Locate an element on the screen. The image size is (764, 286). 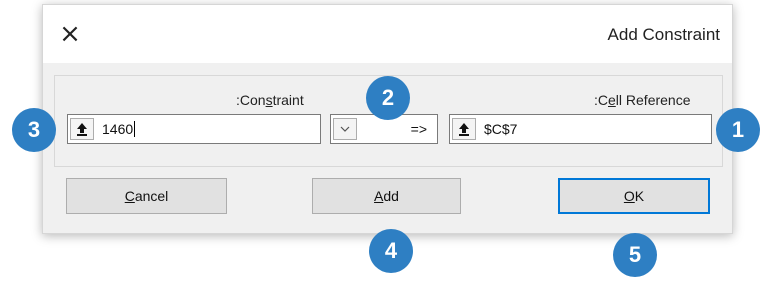
cancel-button: Cancel is located at coordinates (146, 196).